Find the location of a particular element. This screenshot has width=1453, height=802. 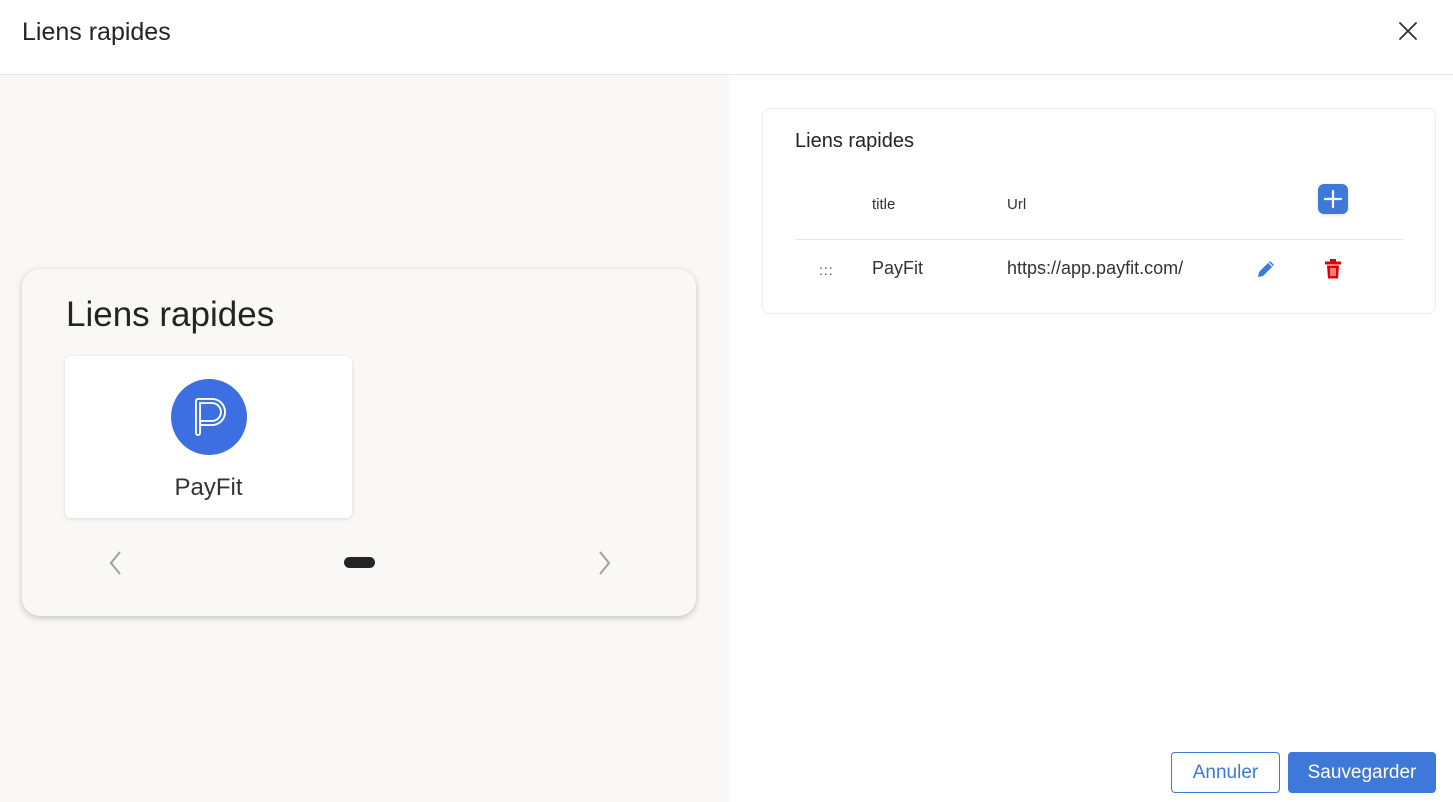

save-button: Sauvegarder is located at coordinates (1362, 772).